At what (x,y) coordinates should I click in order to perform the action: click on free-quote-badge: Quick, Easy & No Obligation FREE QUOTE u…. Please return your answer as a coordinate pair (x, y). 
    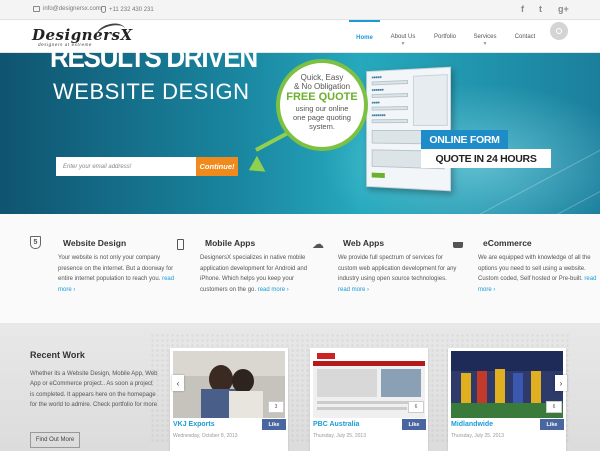
    Looking at the image, I should click on (322, 105).